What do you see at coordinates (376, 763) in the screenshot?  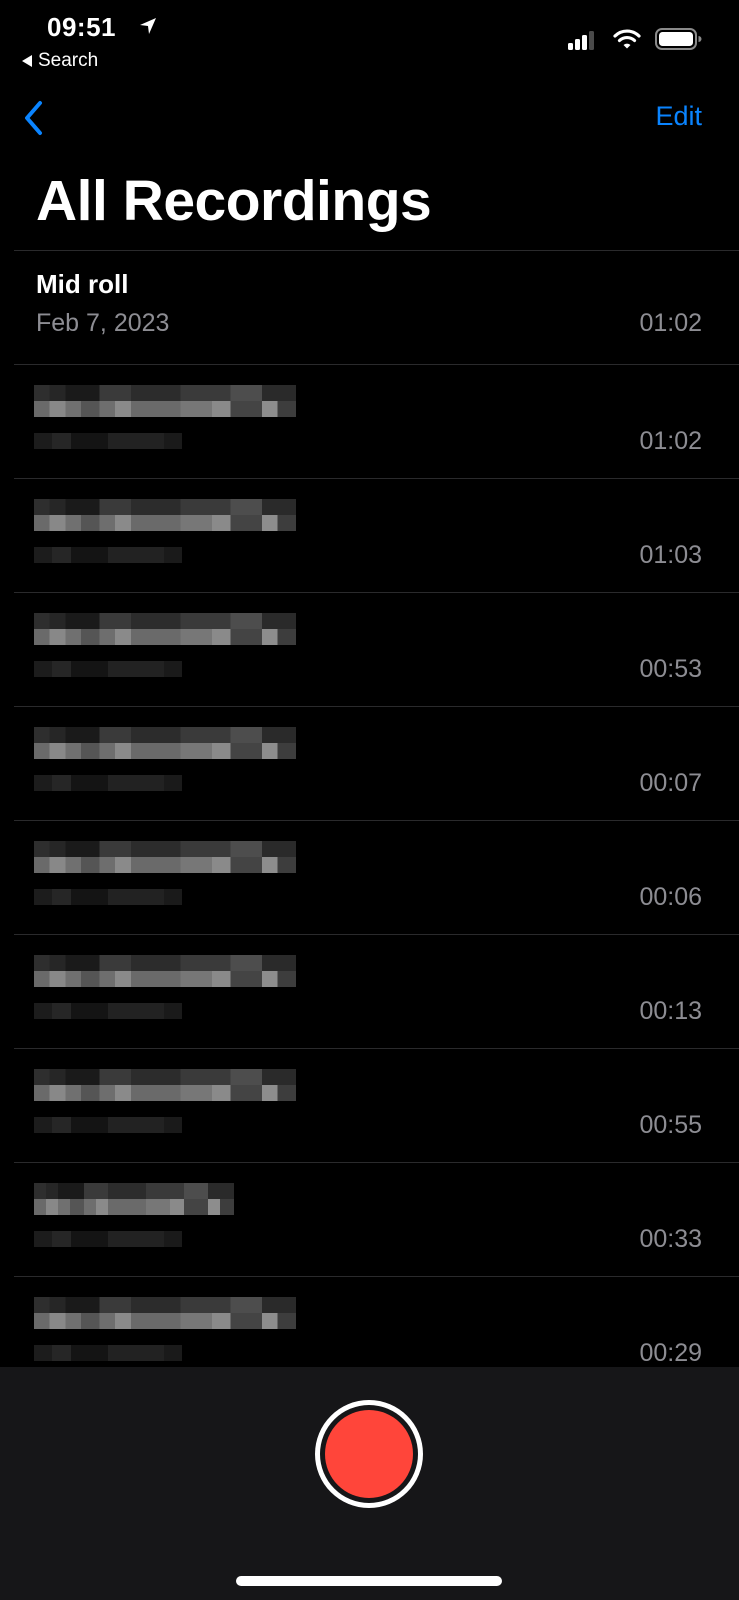 I see `recording-row: 00:07` at bounding box center [376, 763].